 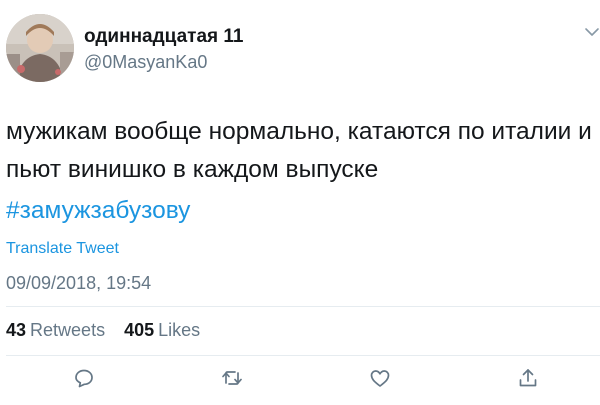 What do you see at coordinates (84, 378) in the screenshot?
I see `reply-icon` at bounding box center [84, 378].